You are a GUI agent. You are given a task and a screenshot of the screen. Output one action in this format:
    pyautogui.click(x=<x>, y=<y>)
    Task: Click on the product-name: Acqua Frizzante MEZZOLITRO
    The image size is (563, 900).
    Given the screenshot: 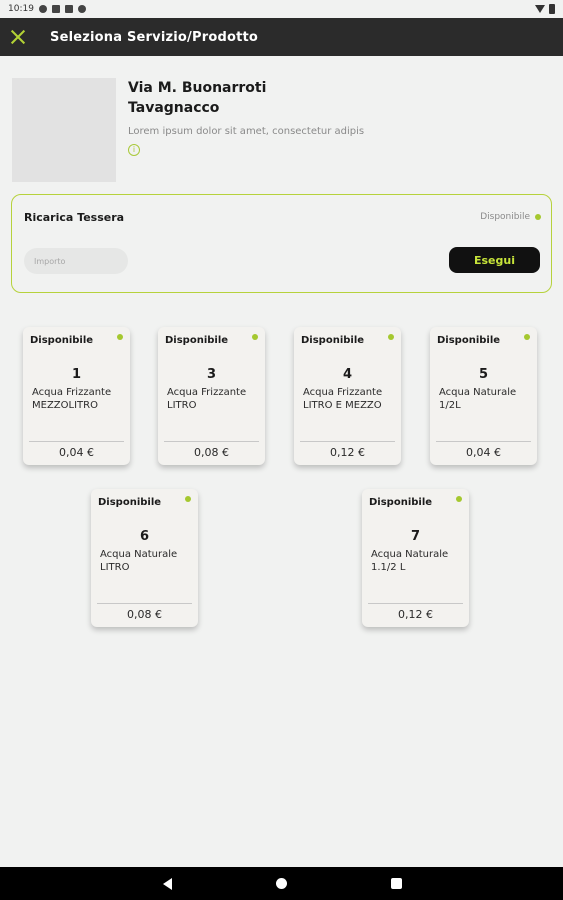 What is the action you would take?
    pyautogui.click(x=72, y=399)
    